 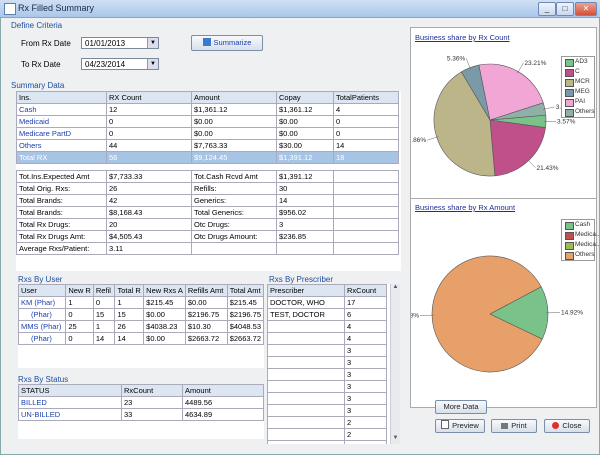 I want to click on pie-data-label: 3.57%, so click(x=566, y=122).